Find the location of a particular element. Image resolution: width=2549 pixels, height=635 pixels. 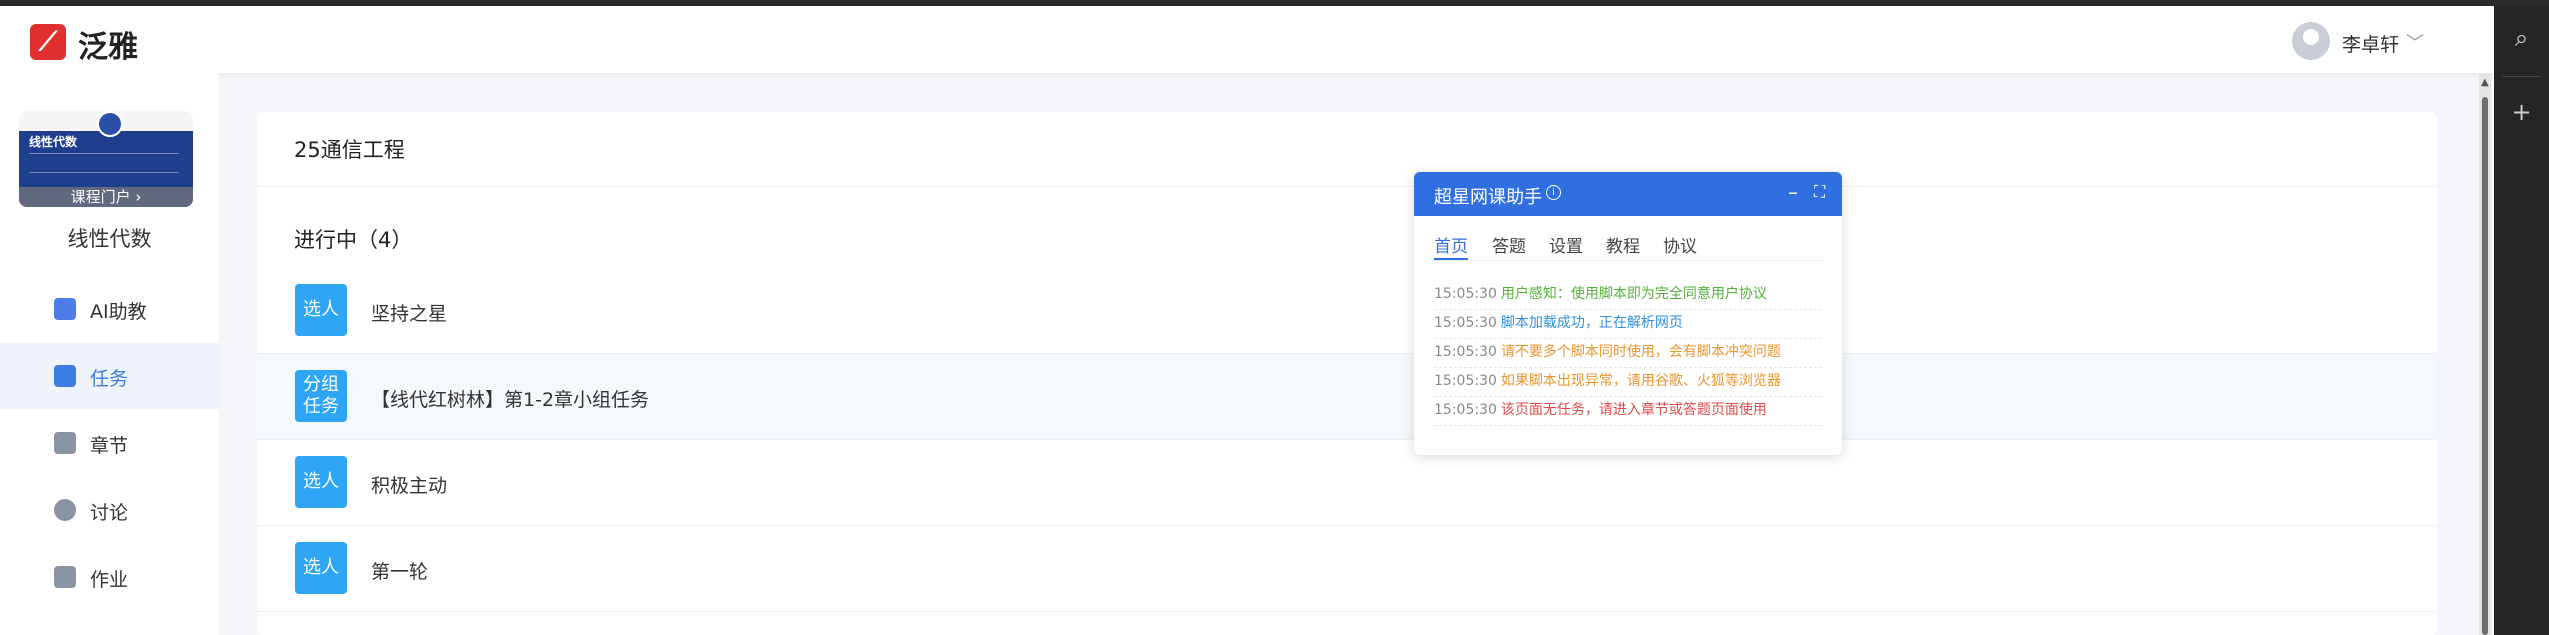

fanya-logo-icon: ⟋ is located at coordinates (48, 42).